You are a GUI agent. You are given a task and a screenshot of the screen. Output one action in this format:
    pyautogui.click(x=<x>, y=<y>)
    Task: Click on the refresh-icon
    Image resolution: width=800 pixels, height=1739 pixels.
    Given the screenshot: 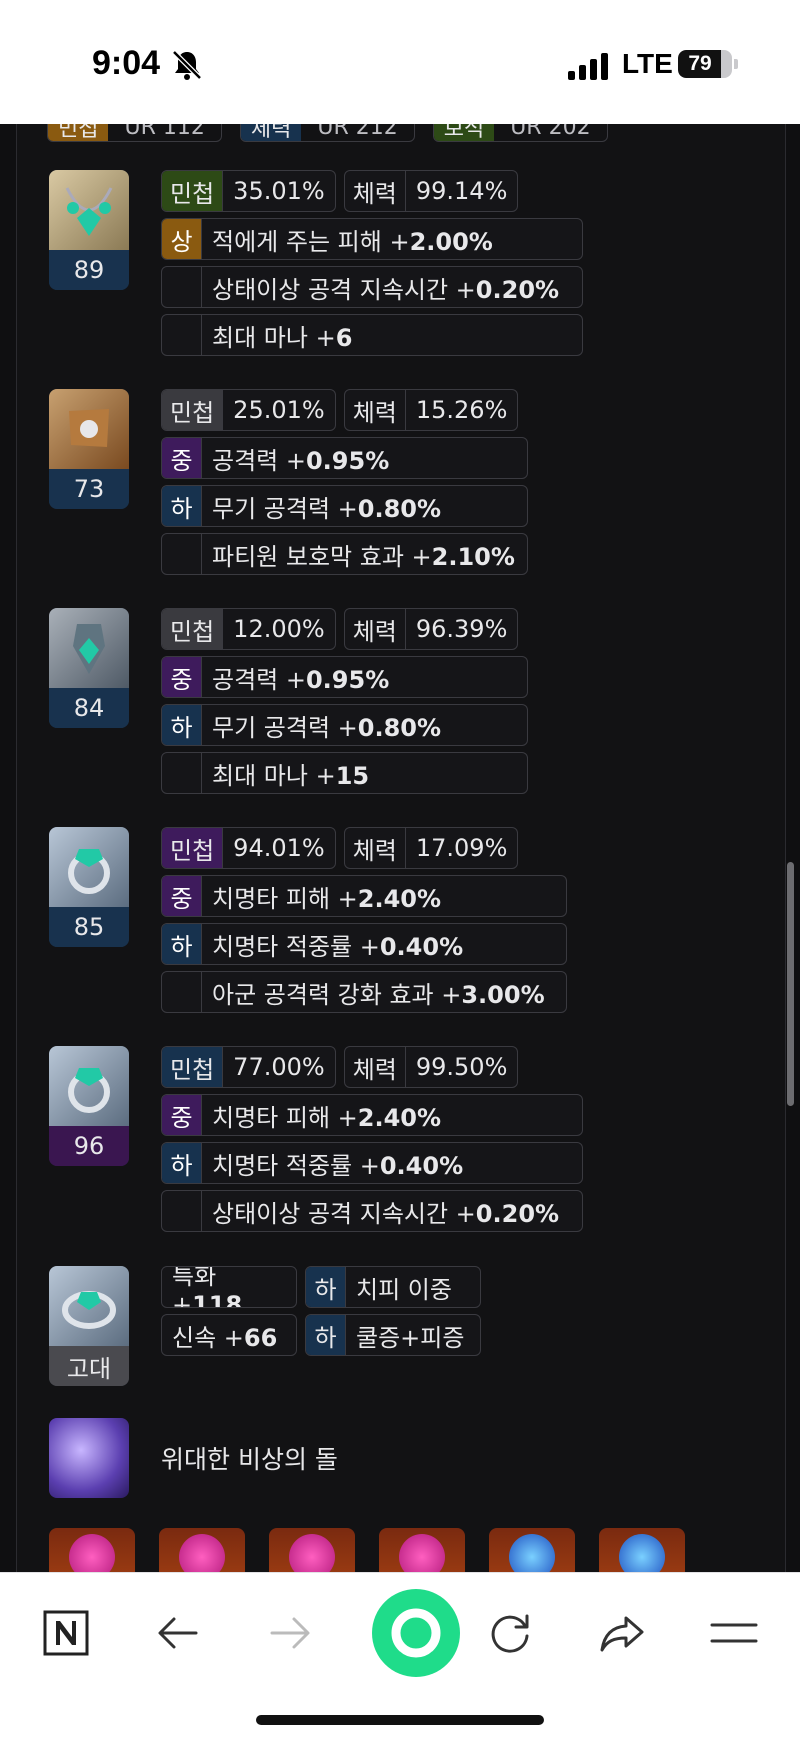 What is the action you would take?
    pyautogui.click(x=510, y=1633)
    